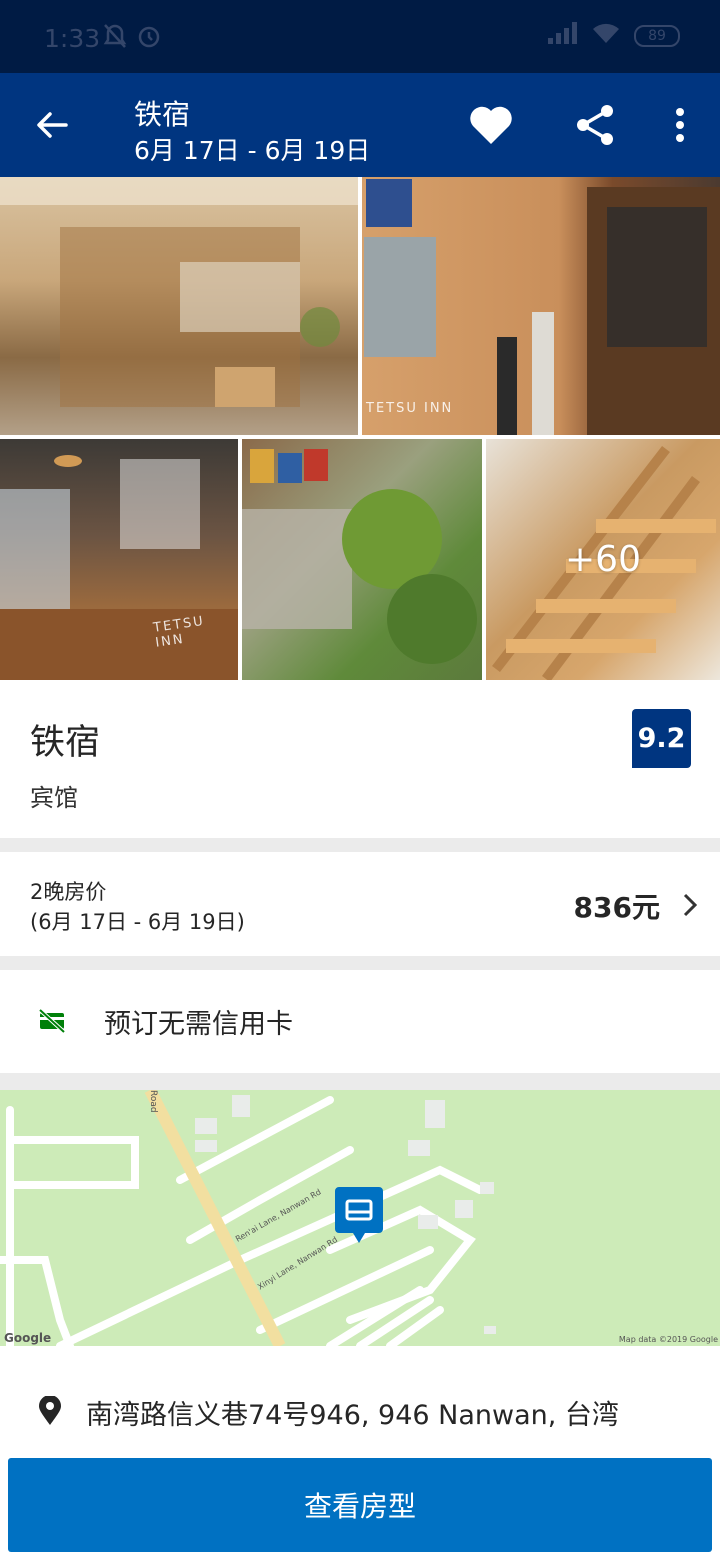 This screenshot has height=1560, width=720. I want to click on back-arrow-icon, so click(52, 125).